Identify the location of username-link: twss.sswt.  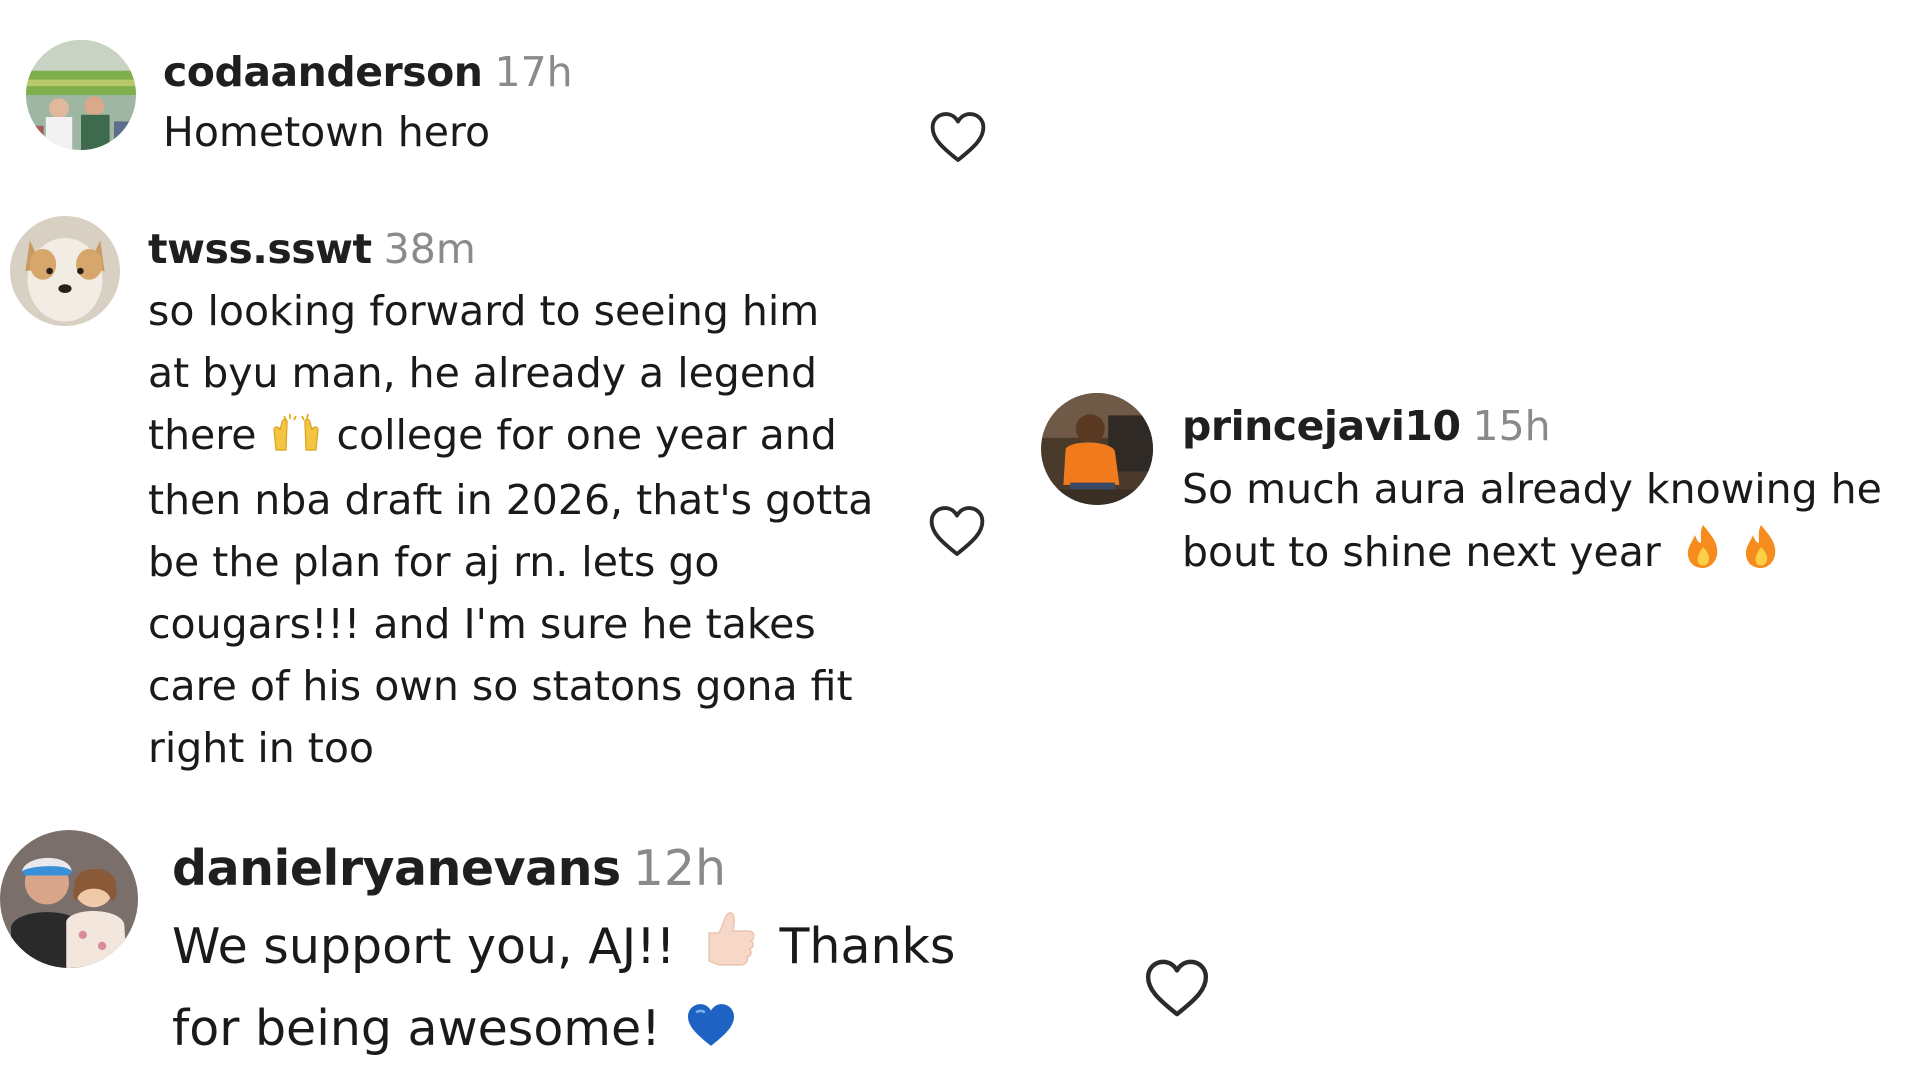
(260, 249).